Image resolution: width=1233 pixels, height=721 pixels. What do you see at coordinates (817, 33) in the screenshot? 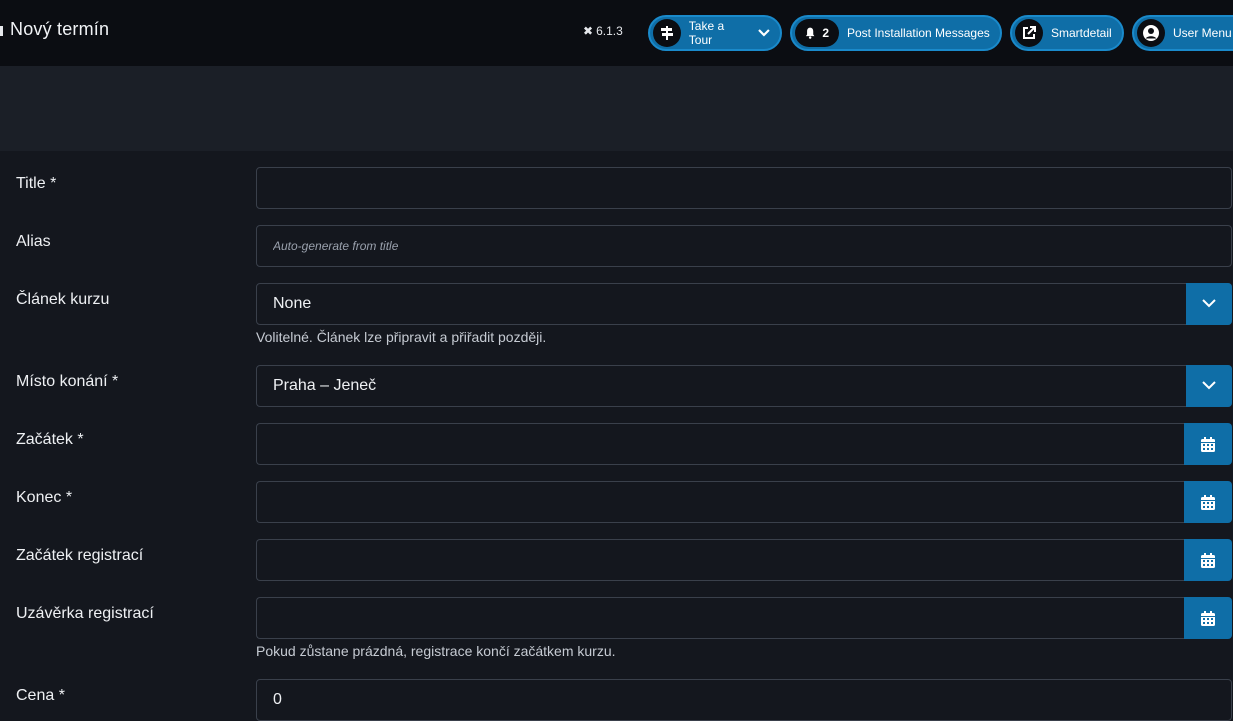
I see `bell-icon: 2` at bounding box center [817, 33].